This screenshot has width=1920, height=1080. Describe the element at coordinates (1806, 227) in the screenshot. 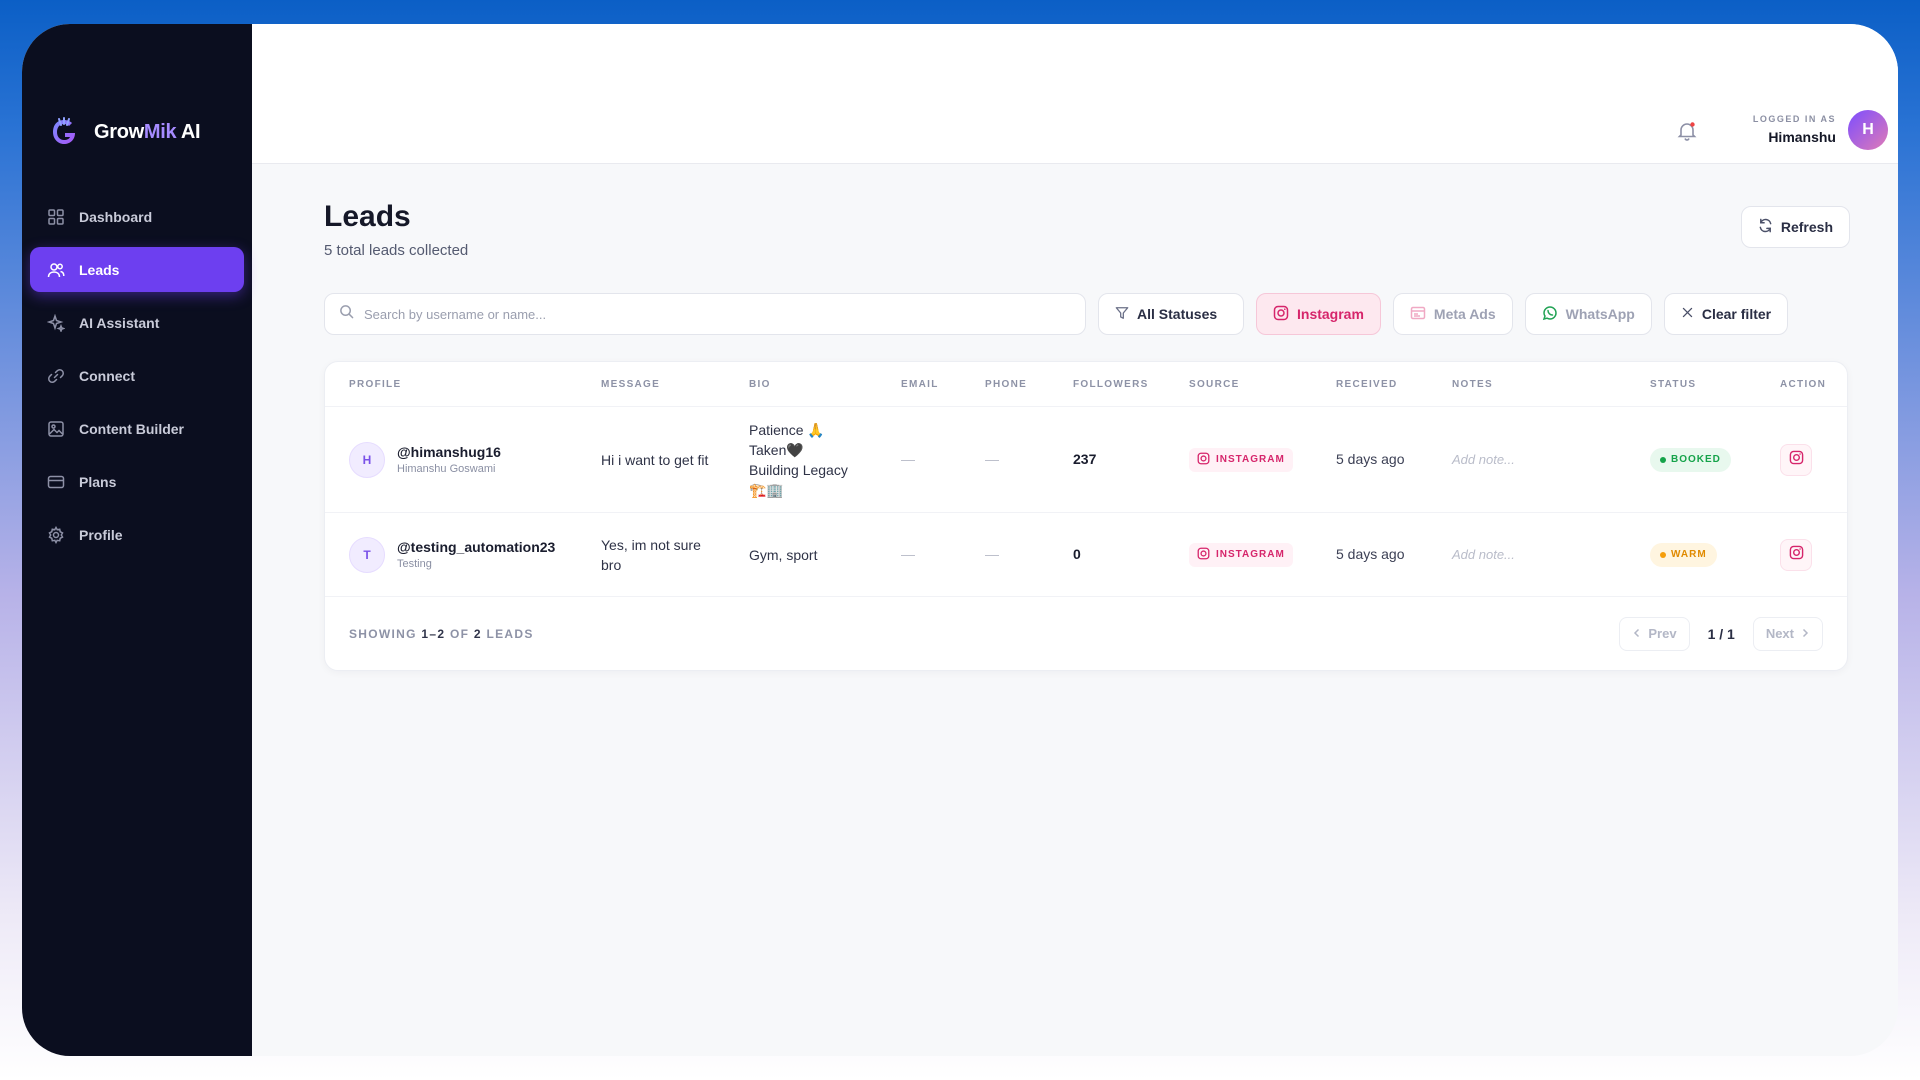

I see `refresh-label: Refresh` at that location.